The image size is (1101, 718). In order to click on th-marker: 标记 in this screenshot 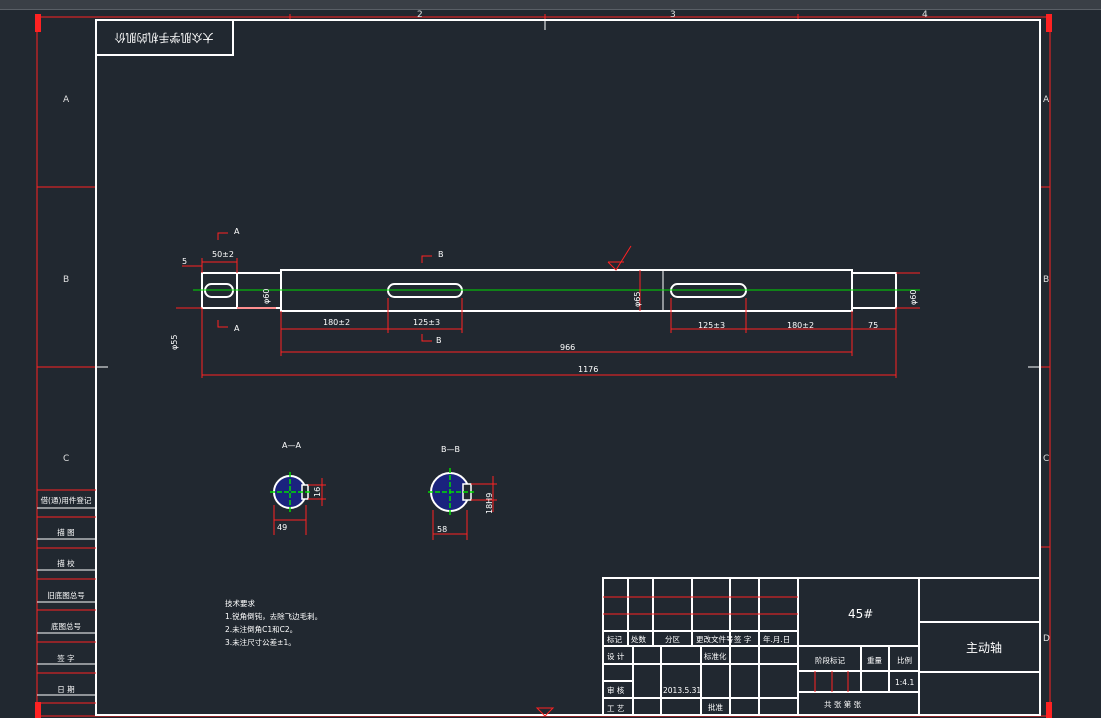, I will do `click(614, 639)`.